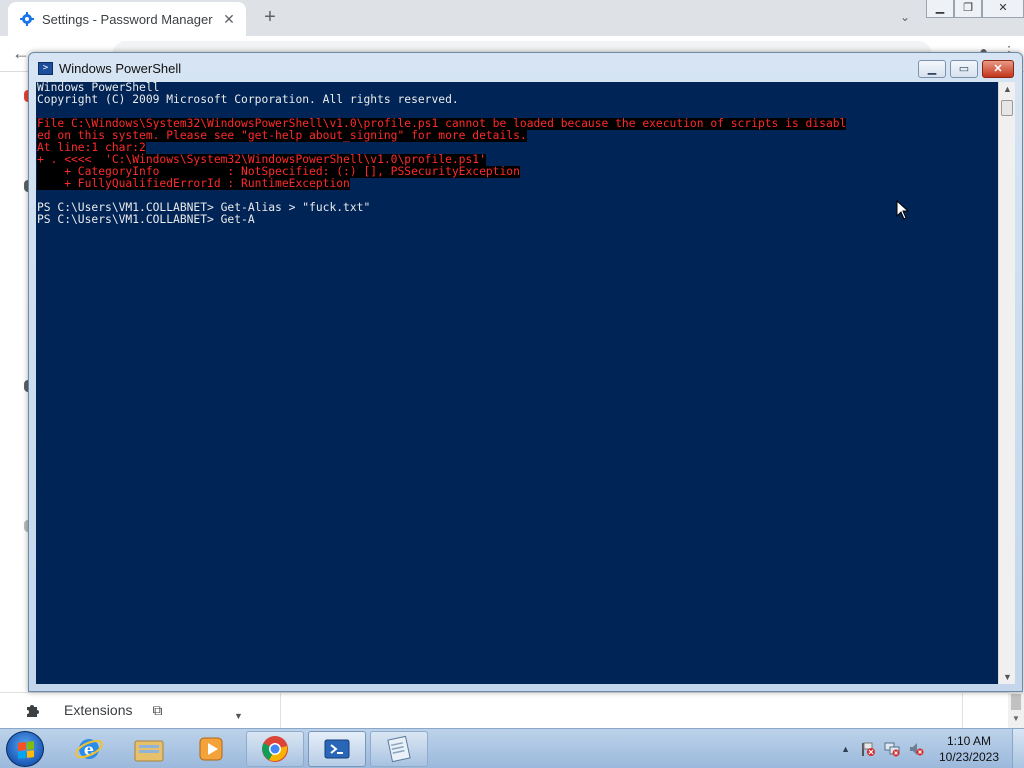 This screenshot has width=1024, height=768. Describe the element at coordinates (238, 716) in the screenshot. I see `sidebar-scroll-down-icon: ▼` at that location.